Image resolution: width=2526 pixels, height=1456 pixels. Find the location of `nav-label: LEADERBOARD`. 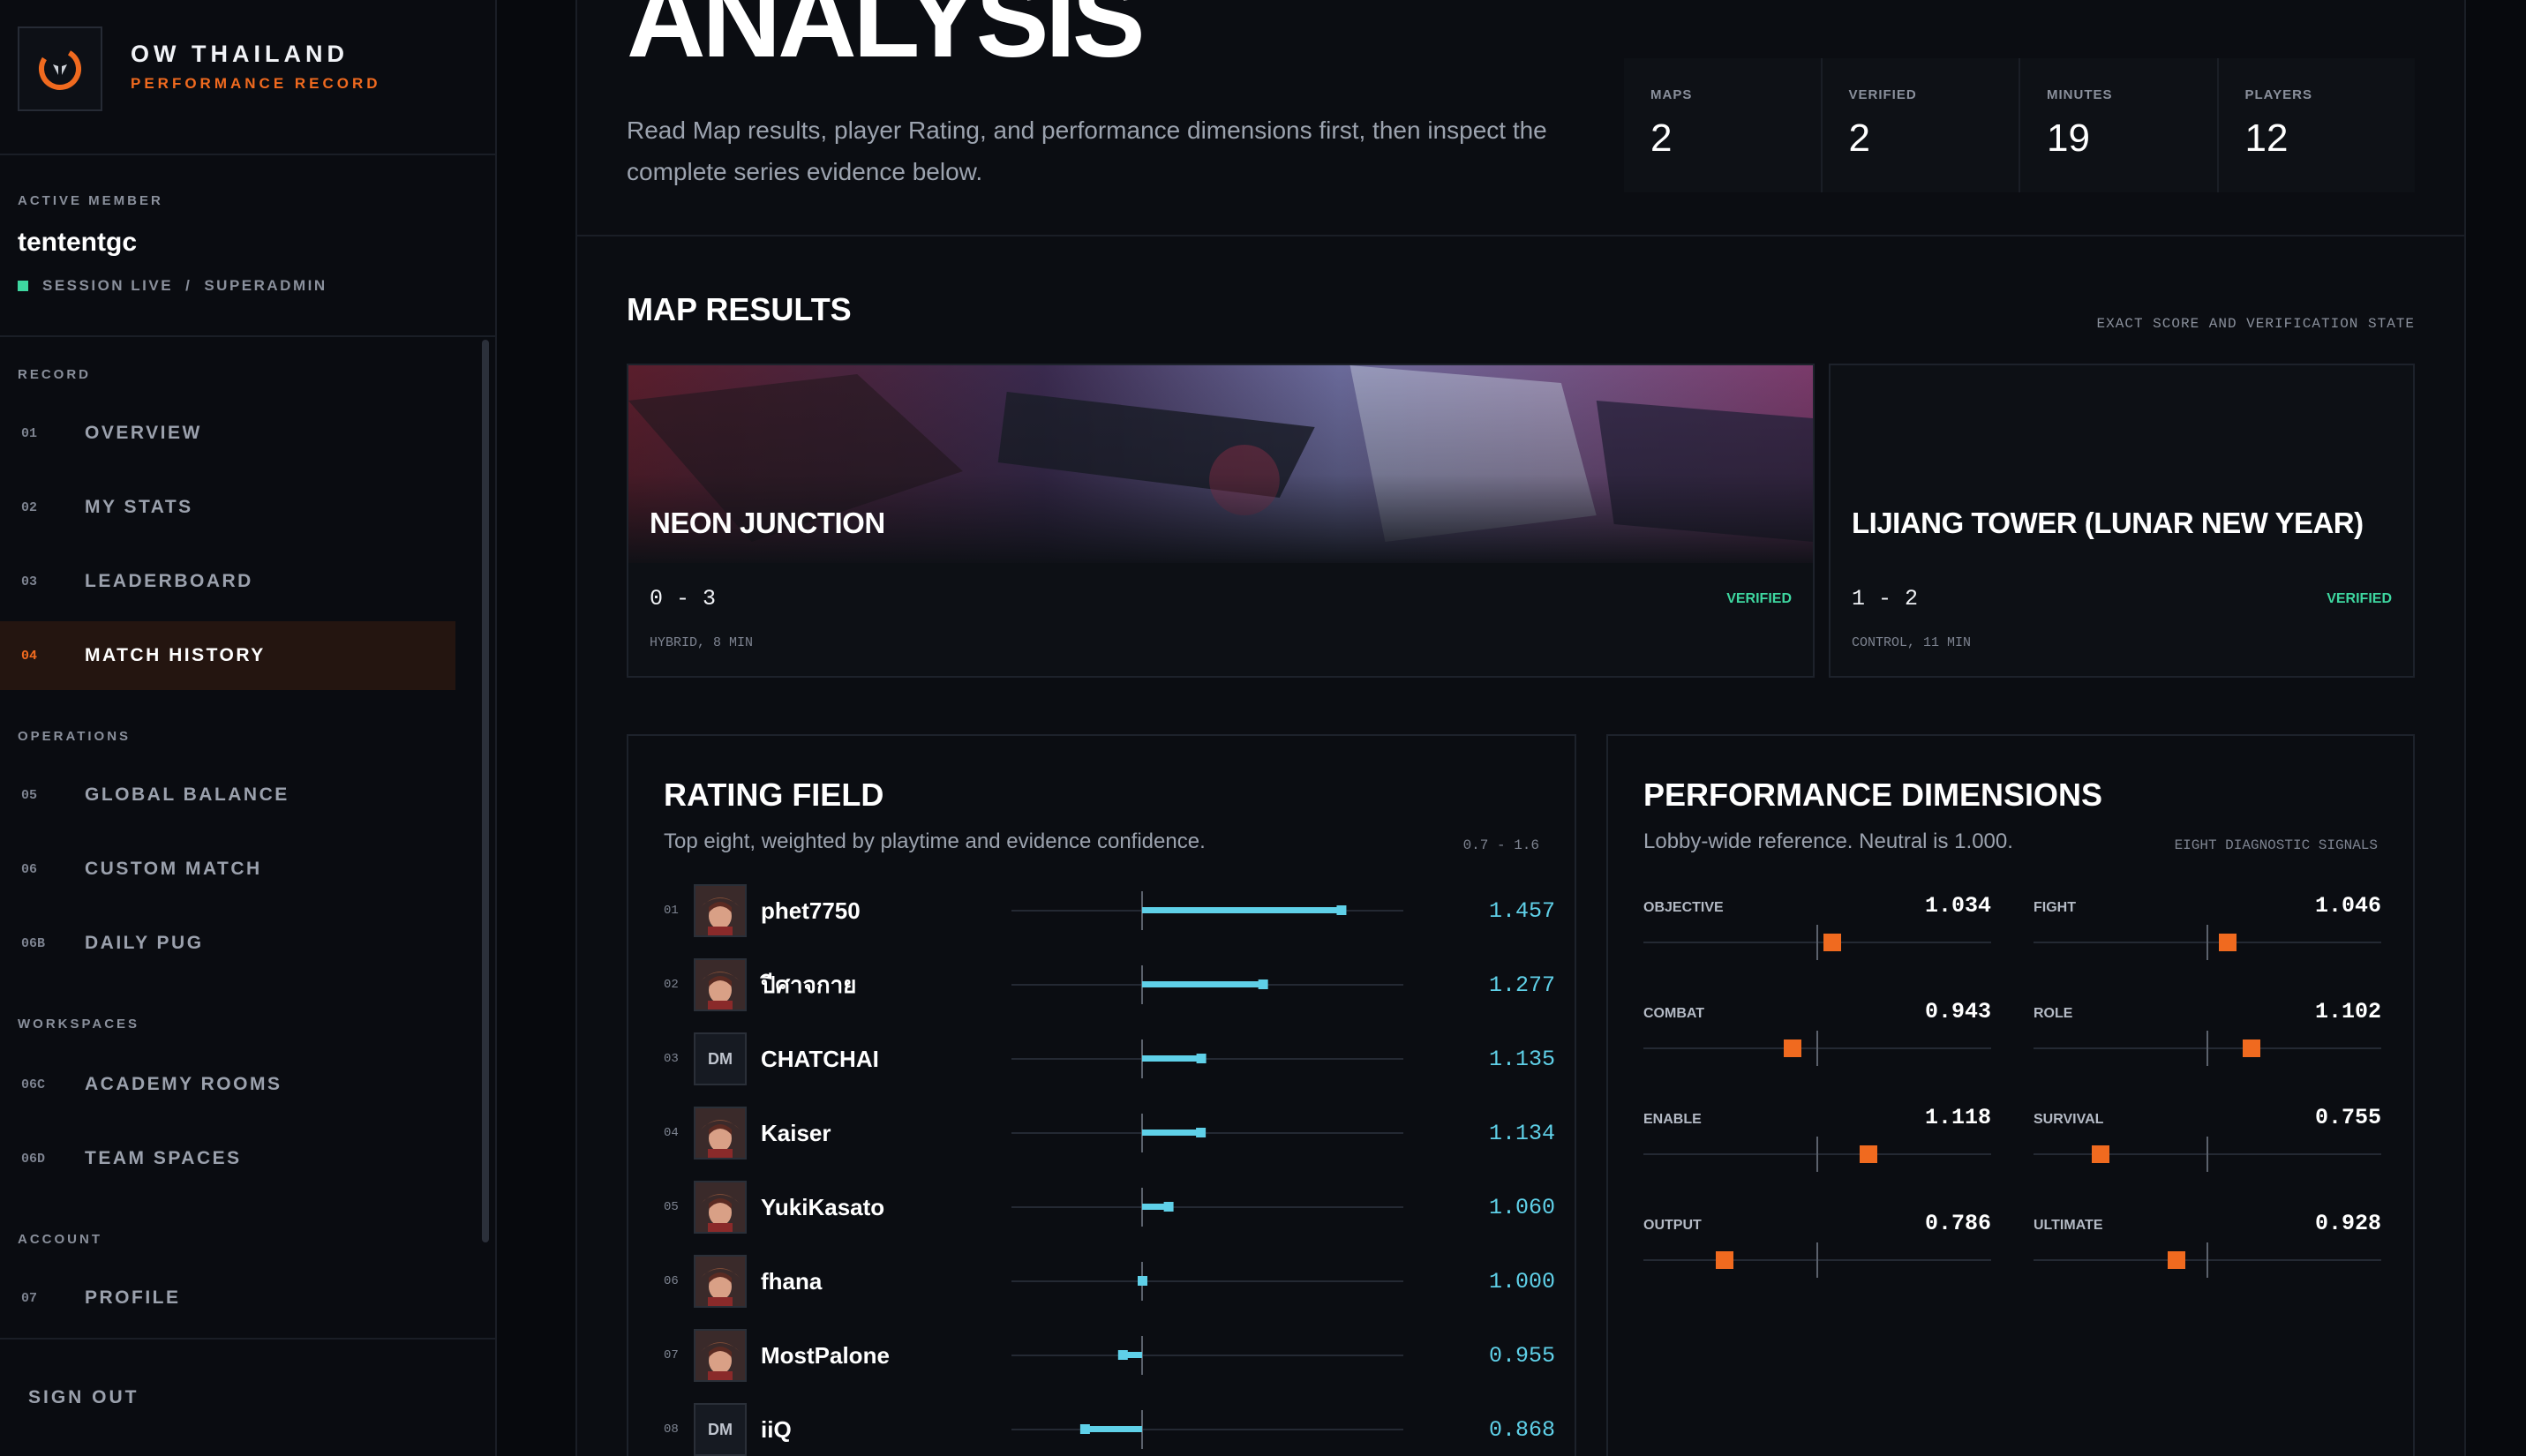

nav-label: LEADERBOARD is located at coordinates (169, 581).